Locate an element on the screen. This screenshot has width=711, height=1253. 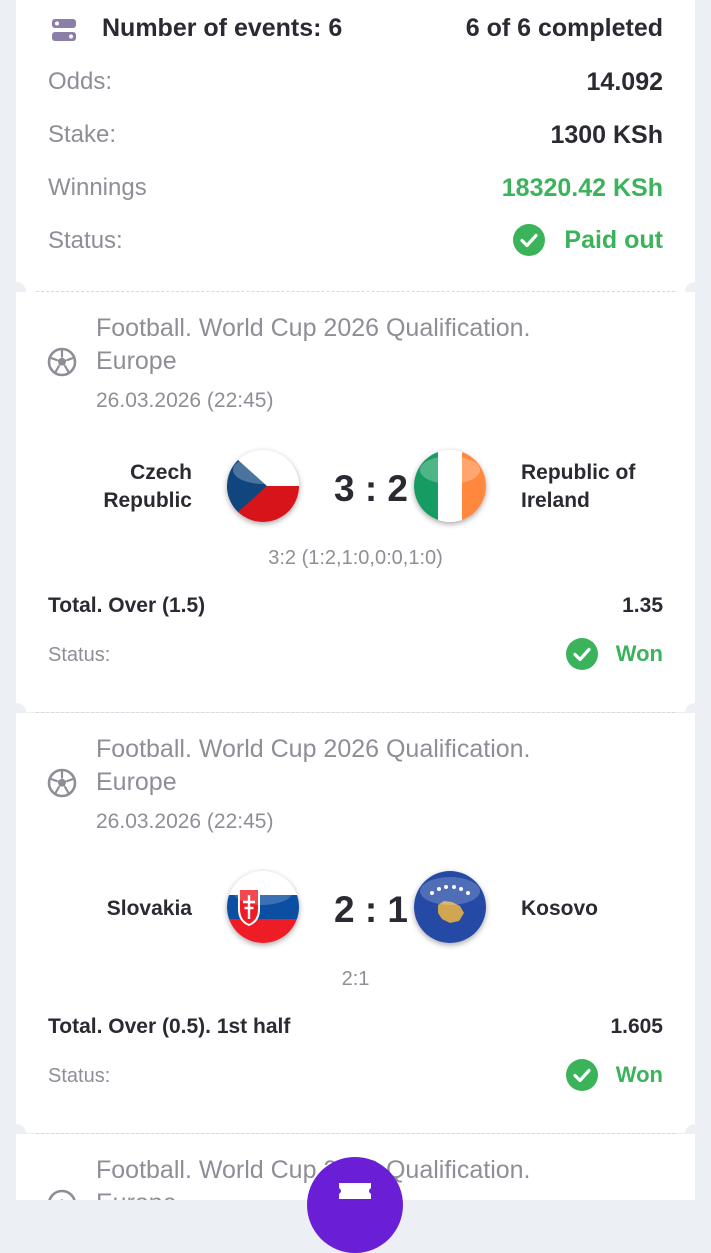
stake-value: 1300 KSh is located at coordinates (606, 135).